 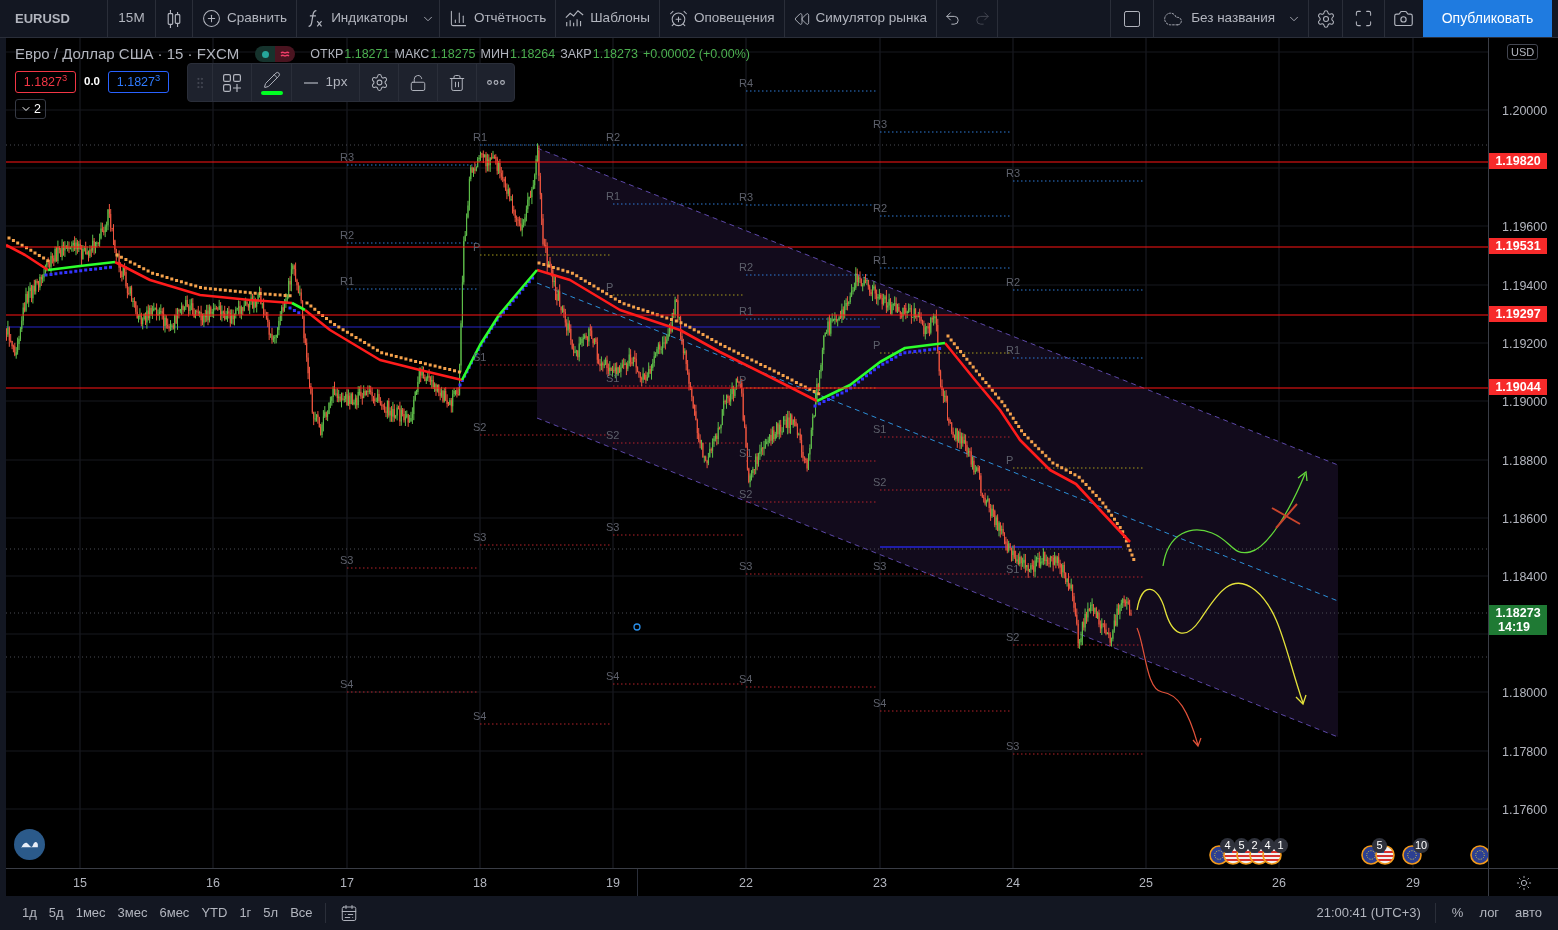 What do you see at coordinates (53, 18) in the screenshot?
I see `symbol-button: EURUSD` at bounding box center [53, 18].